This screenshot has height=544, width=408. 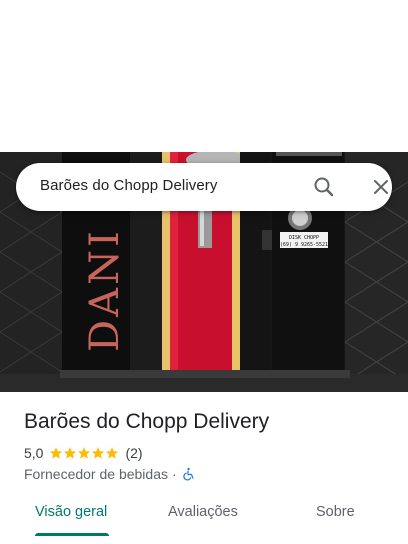 What do you see at coordinates (133, 453) in the screenshot?
I see `review-count: (2)` at bounding box center [133, 453].